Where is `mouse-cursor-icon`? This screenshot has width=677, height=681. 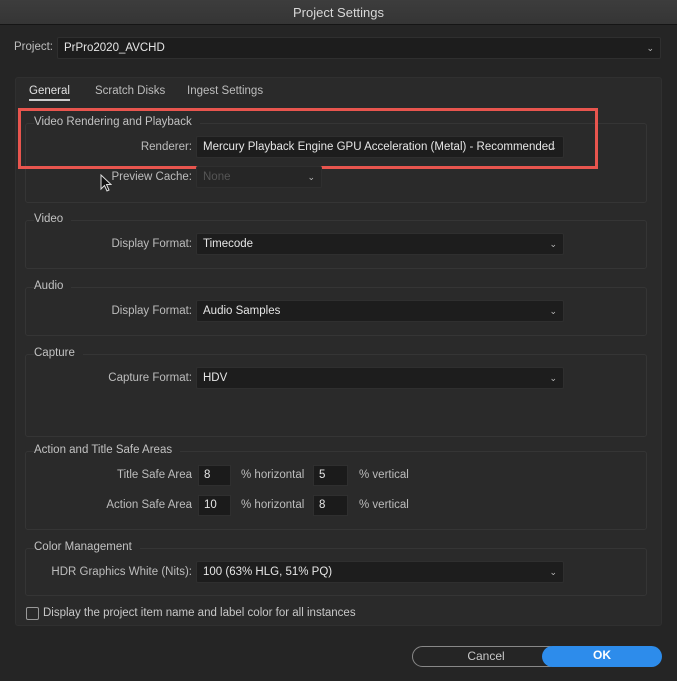 mouse-cursor-icon is located at coordinates (106, 183).